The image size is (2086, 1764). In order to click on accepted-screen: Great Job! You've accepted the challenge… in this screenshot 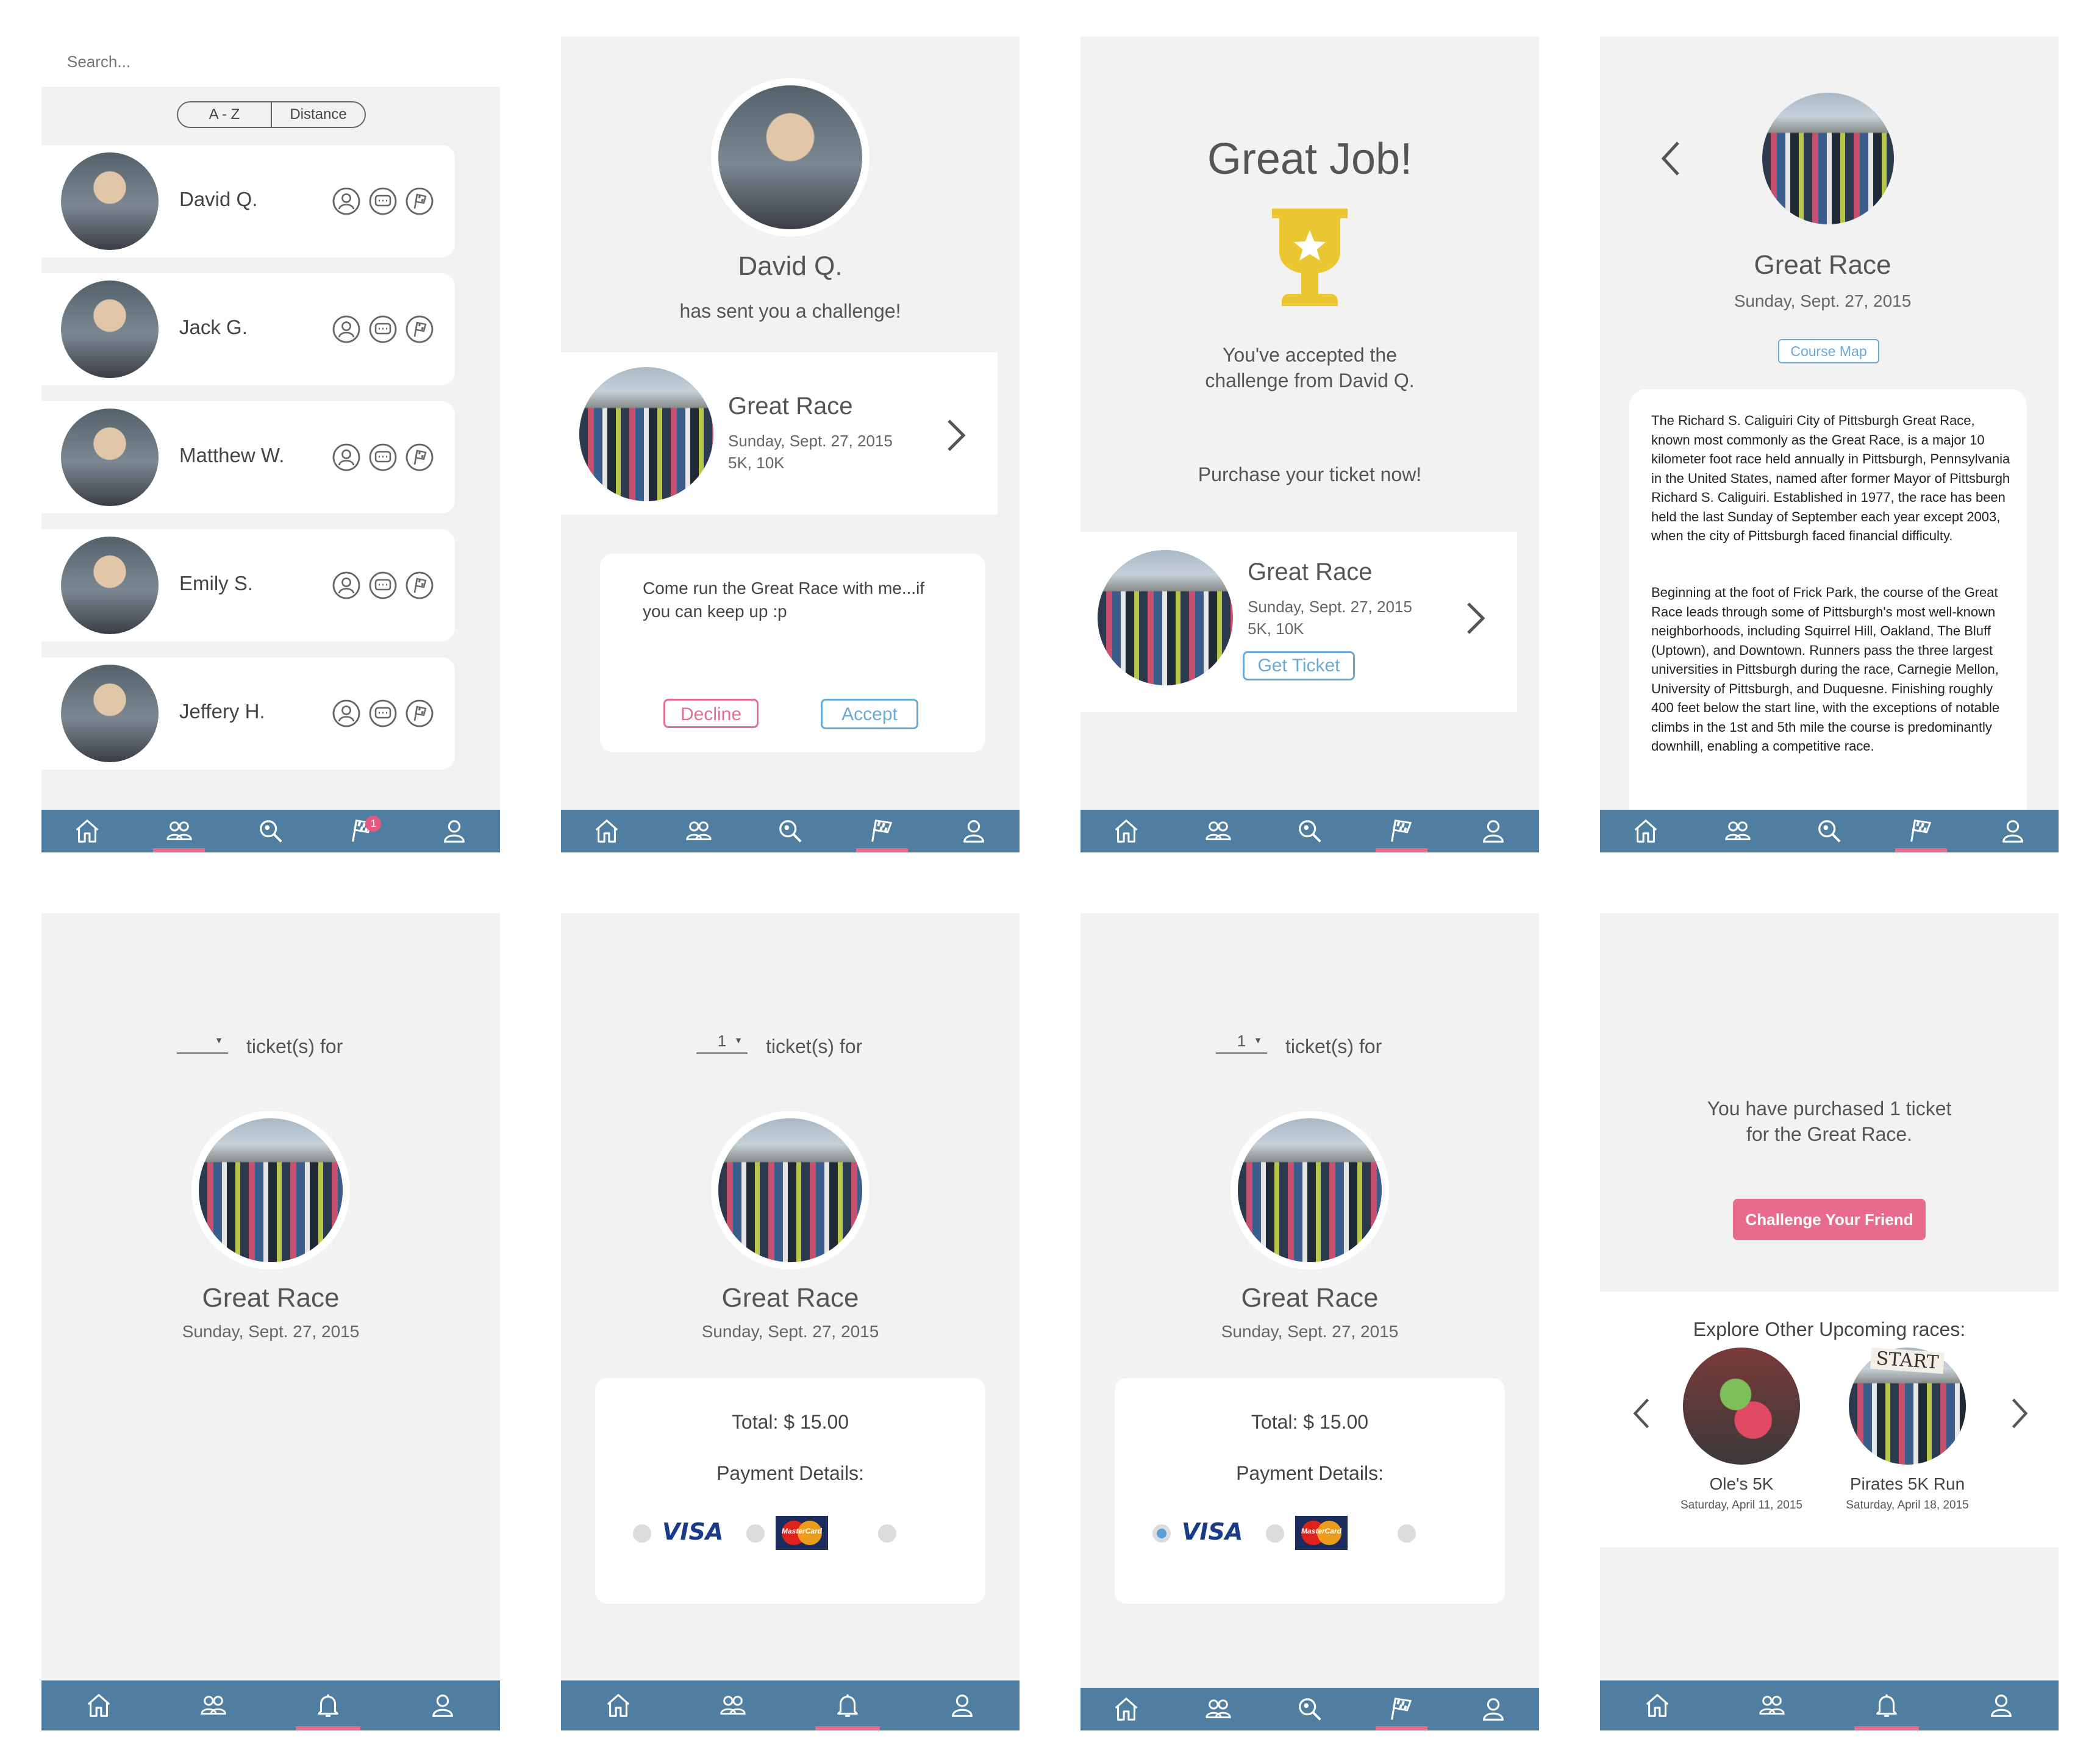, I will do `click(1310, 444)`.